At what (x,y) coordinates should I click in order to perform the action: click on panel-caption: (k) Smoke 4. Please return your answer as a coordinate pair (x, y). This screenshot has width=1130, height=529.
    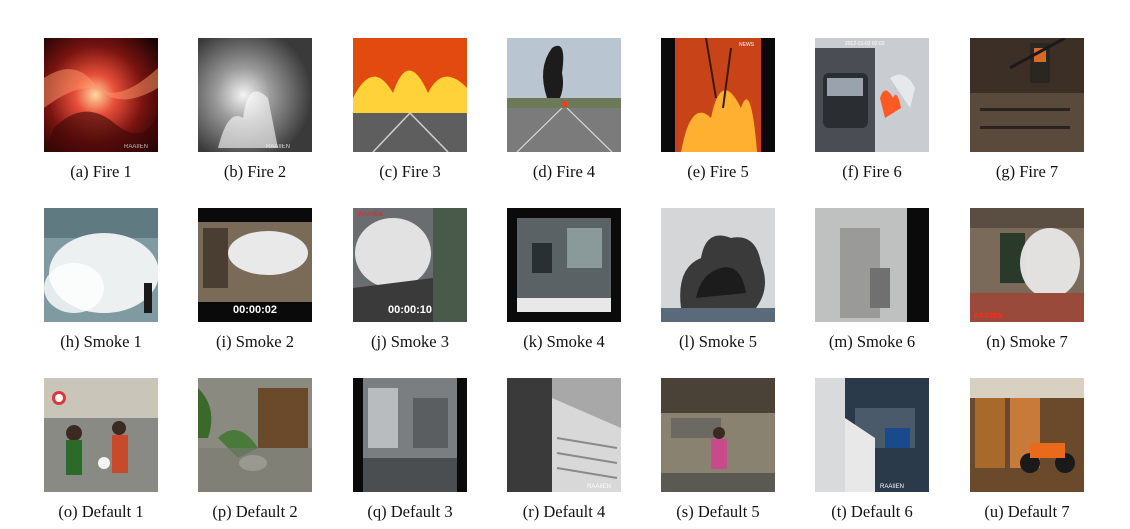
    Looking at the image, I should click on (564, 341).